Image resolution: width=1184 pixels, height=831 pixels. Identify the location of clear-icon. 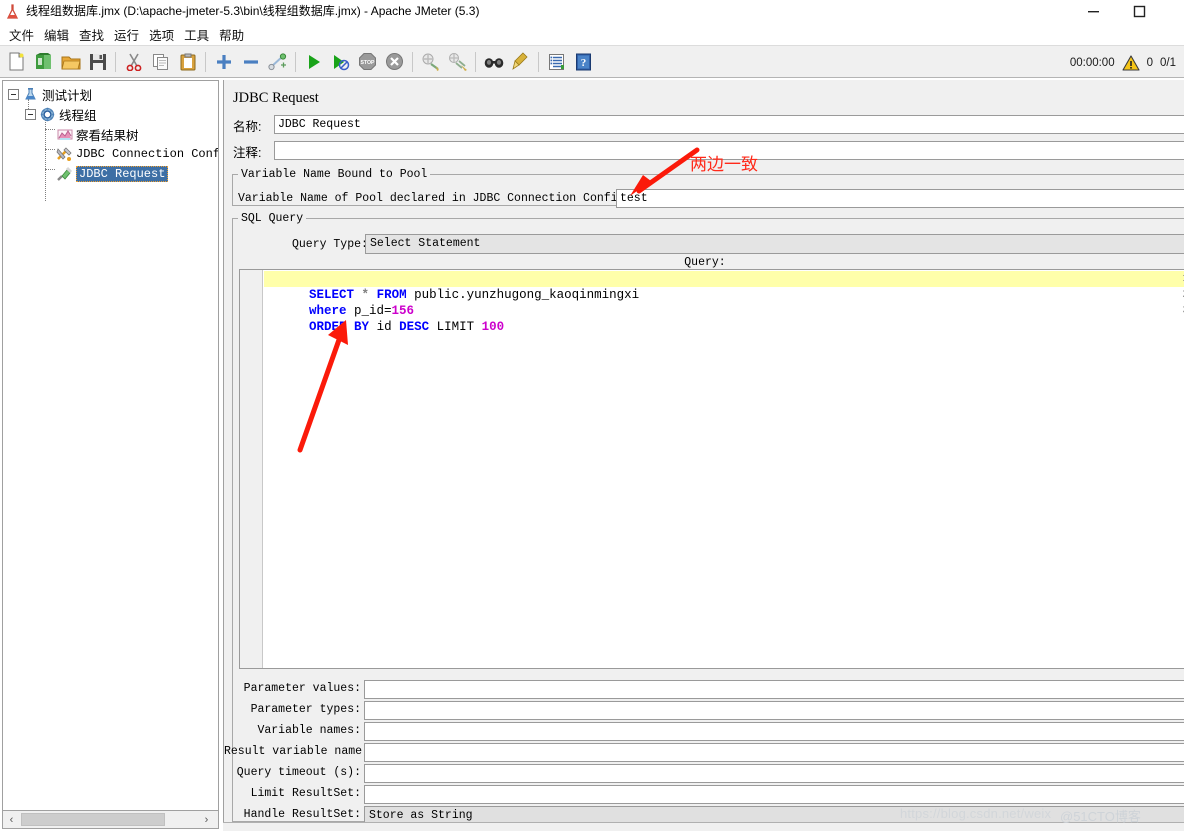
(430, 61).